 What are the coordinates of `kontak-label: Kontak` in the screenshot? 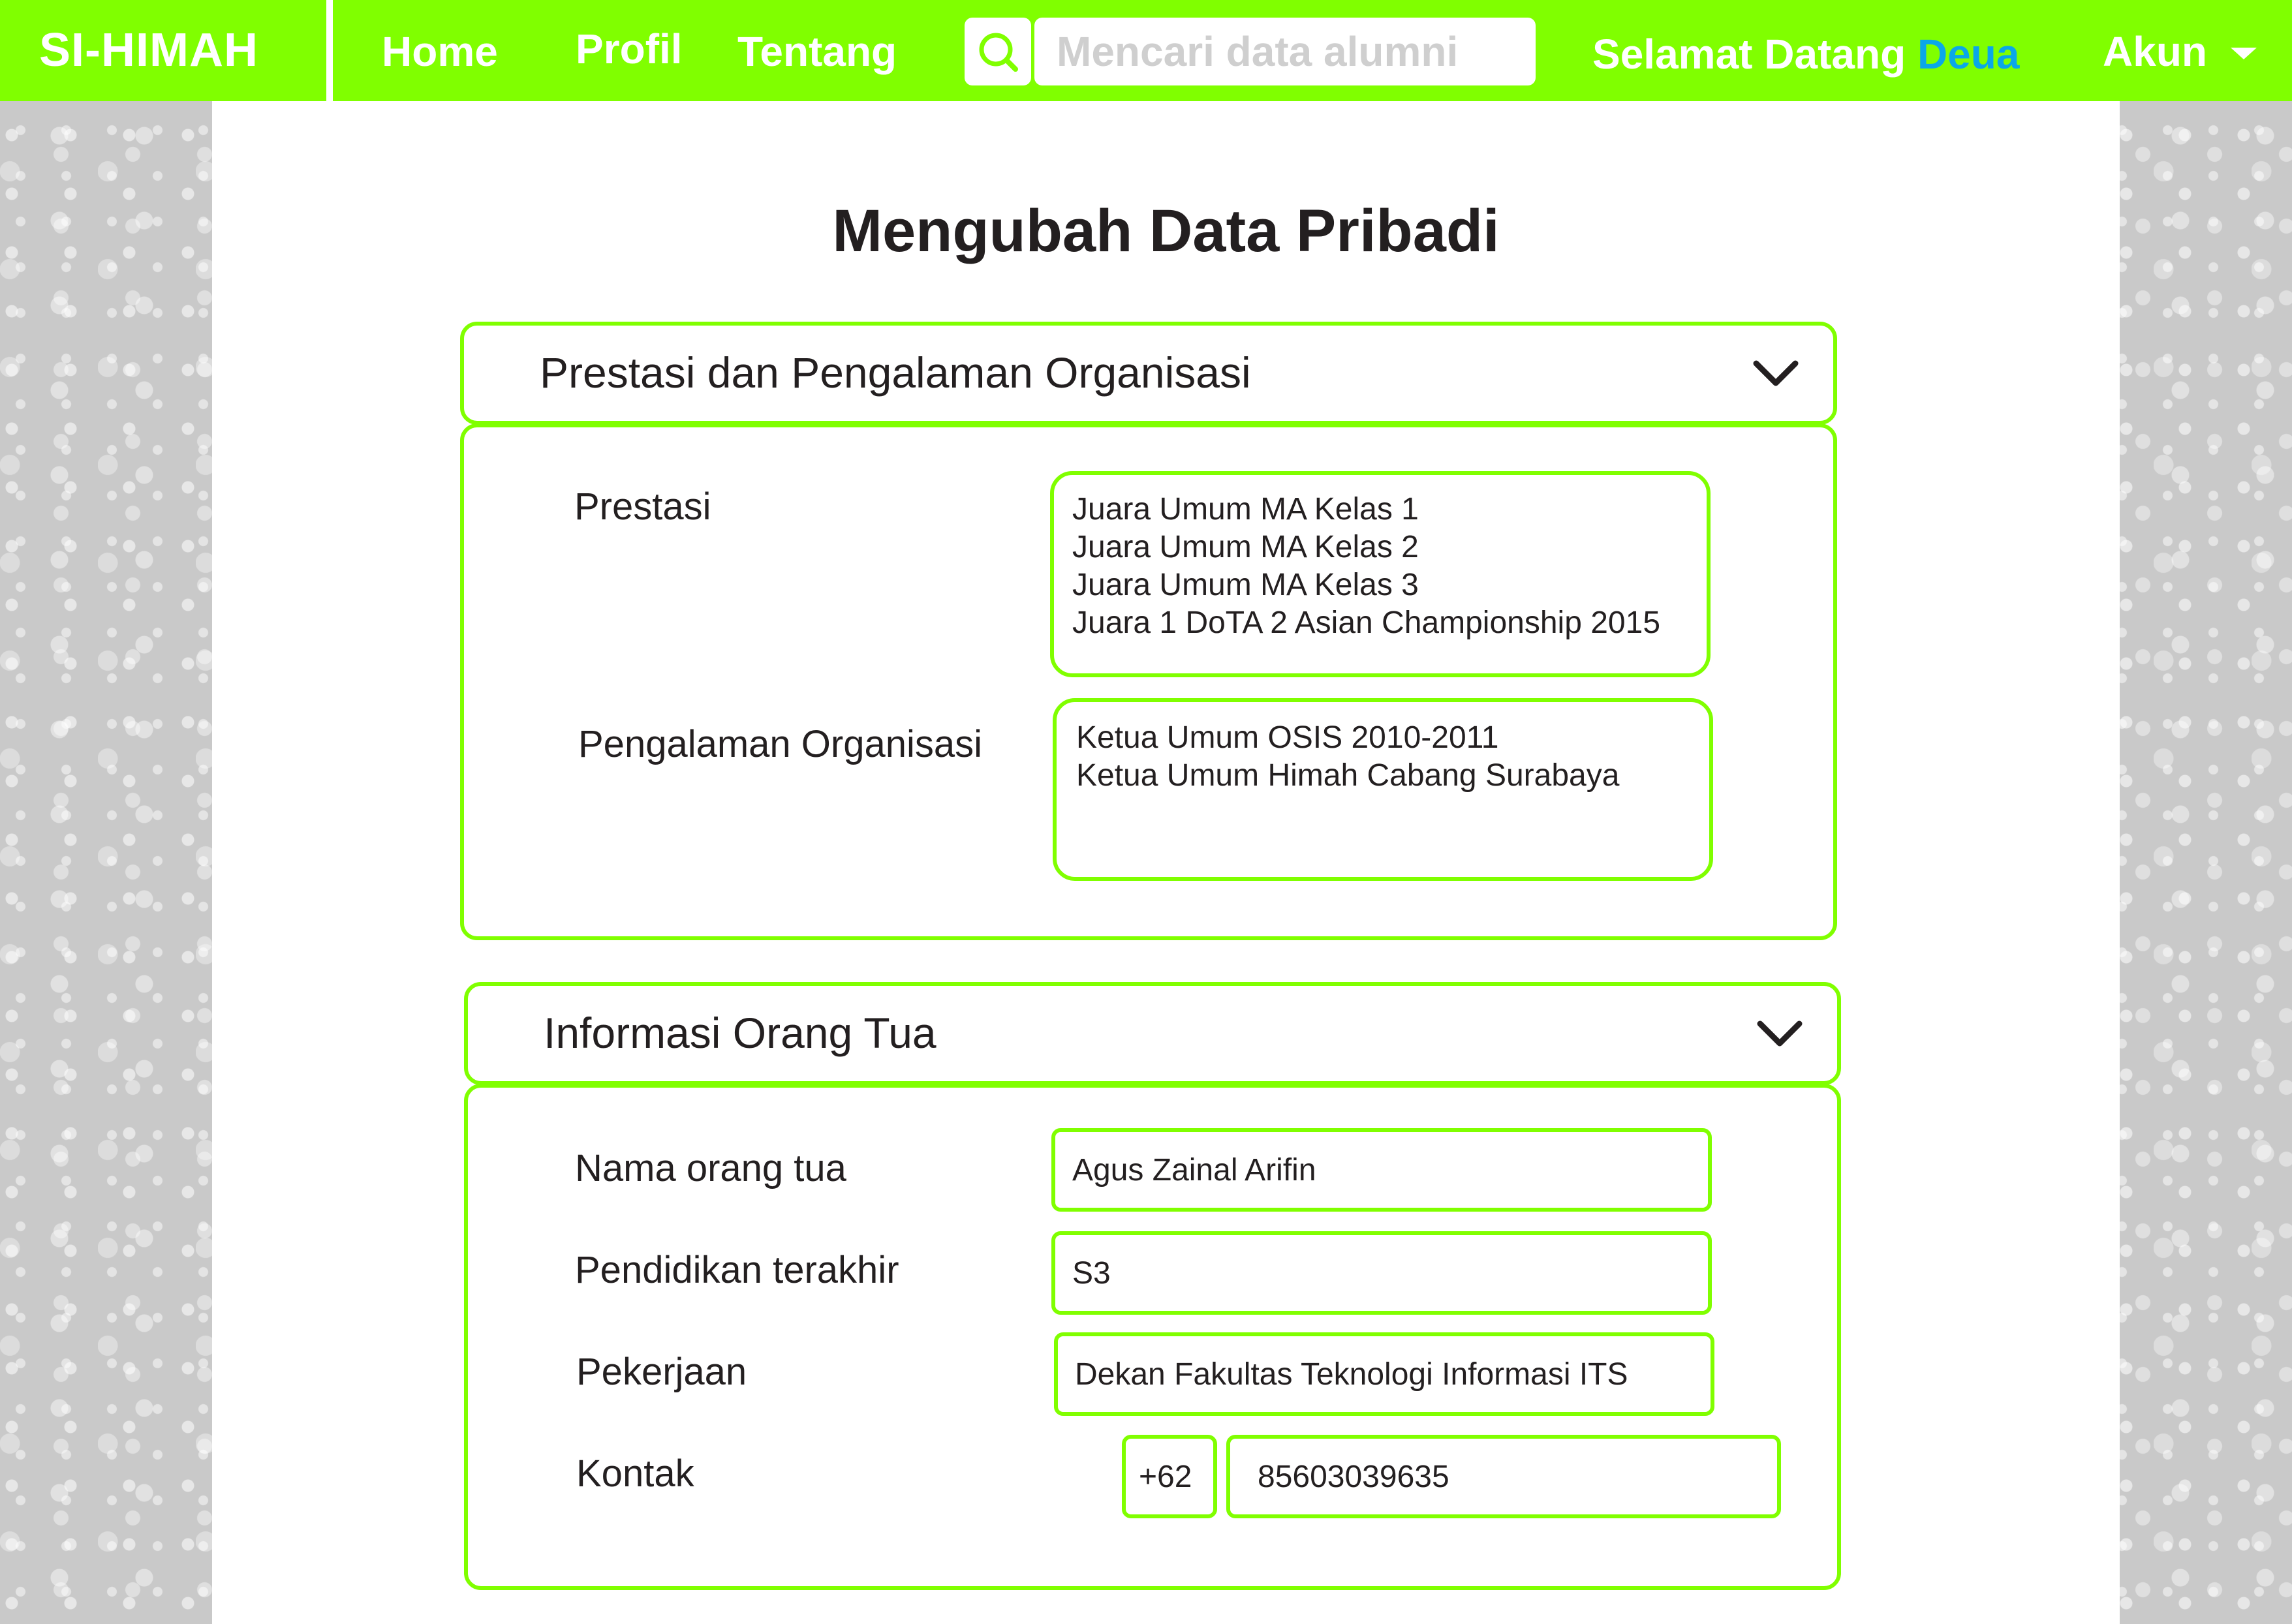 It's located at (635, 1473).